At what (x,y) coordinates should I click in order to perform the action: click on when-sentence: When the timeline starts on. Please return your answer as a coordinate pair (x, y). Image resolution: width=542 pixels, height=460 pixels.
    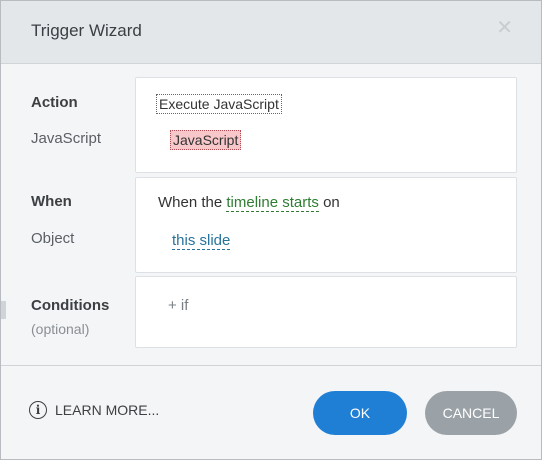
    Looking at the image, I should click on (249, 203).